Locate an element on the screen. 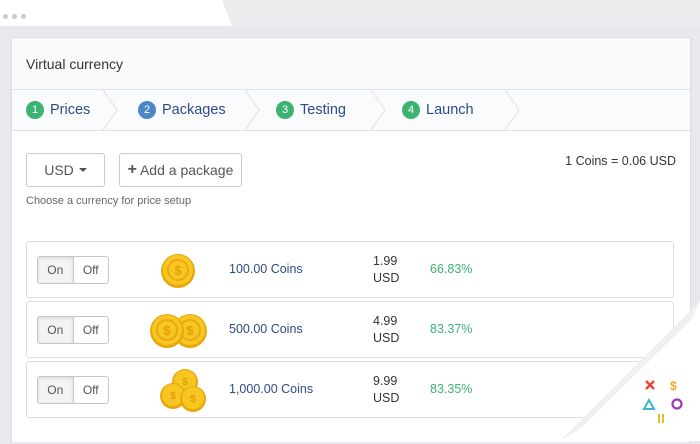  step-label: Launch is located at coordinates (450, 110).